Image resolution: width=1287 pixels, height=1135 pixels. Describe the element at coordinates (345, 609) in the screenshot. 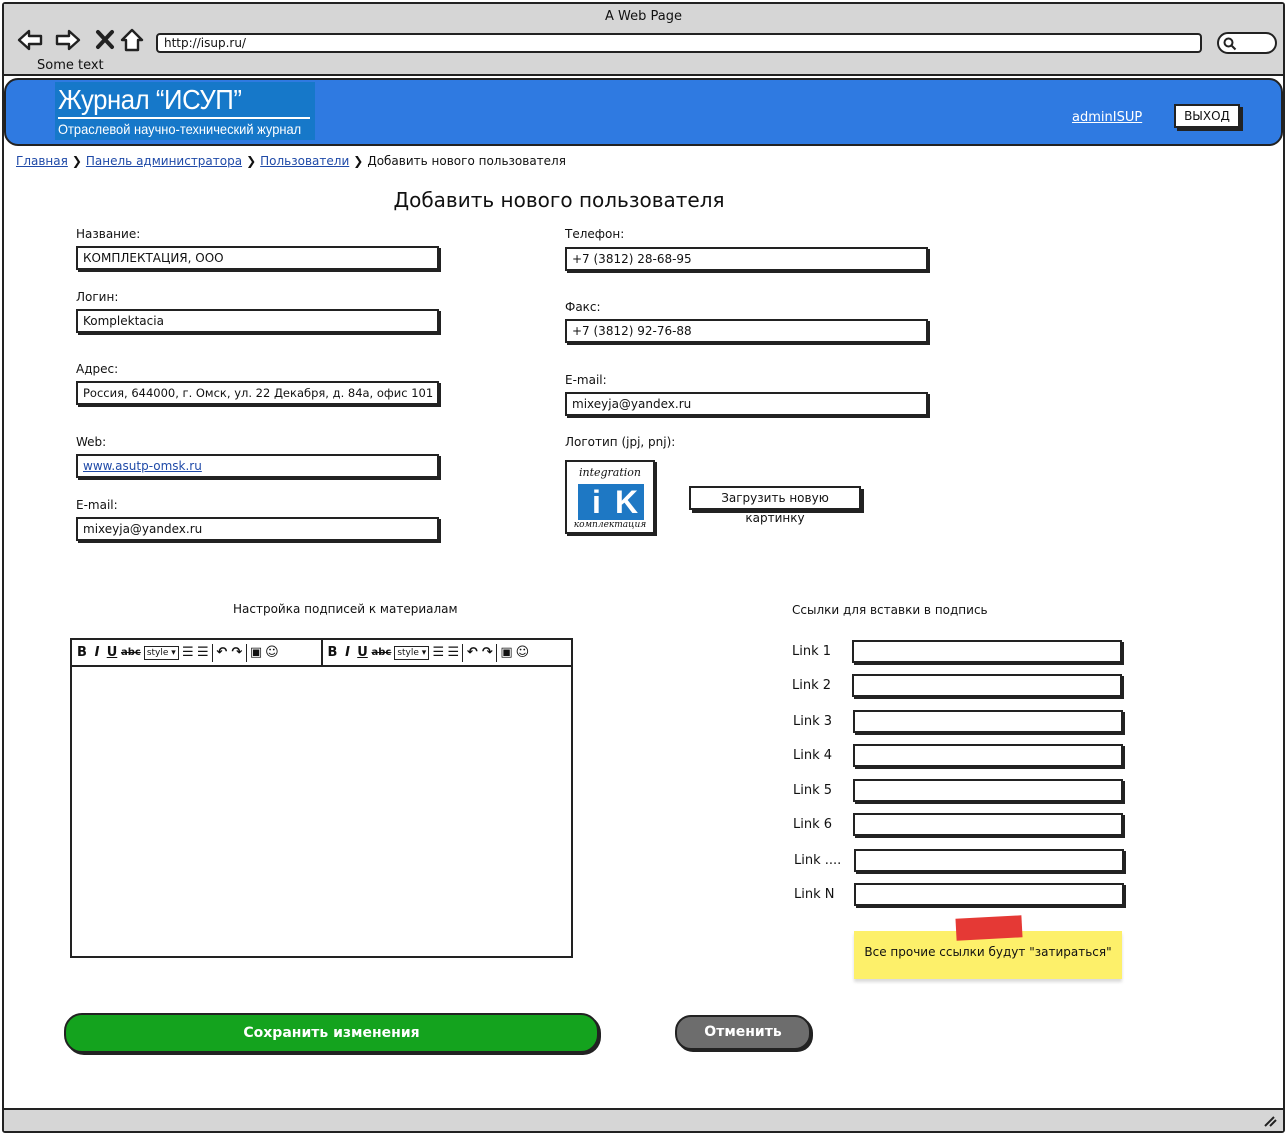

I see `signature-section-title: Настройка подписей к материалам` at that location.